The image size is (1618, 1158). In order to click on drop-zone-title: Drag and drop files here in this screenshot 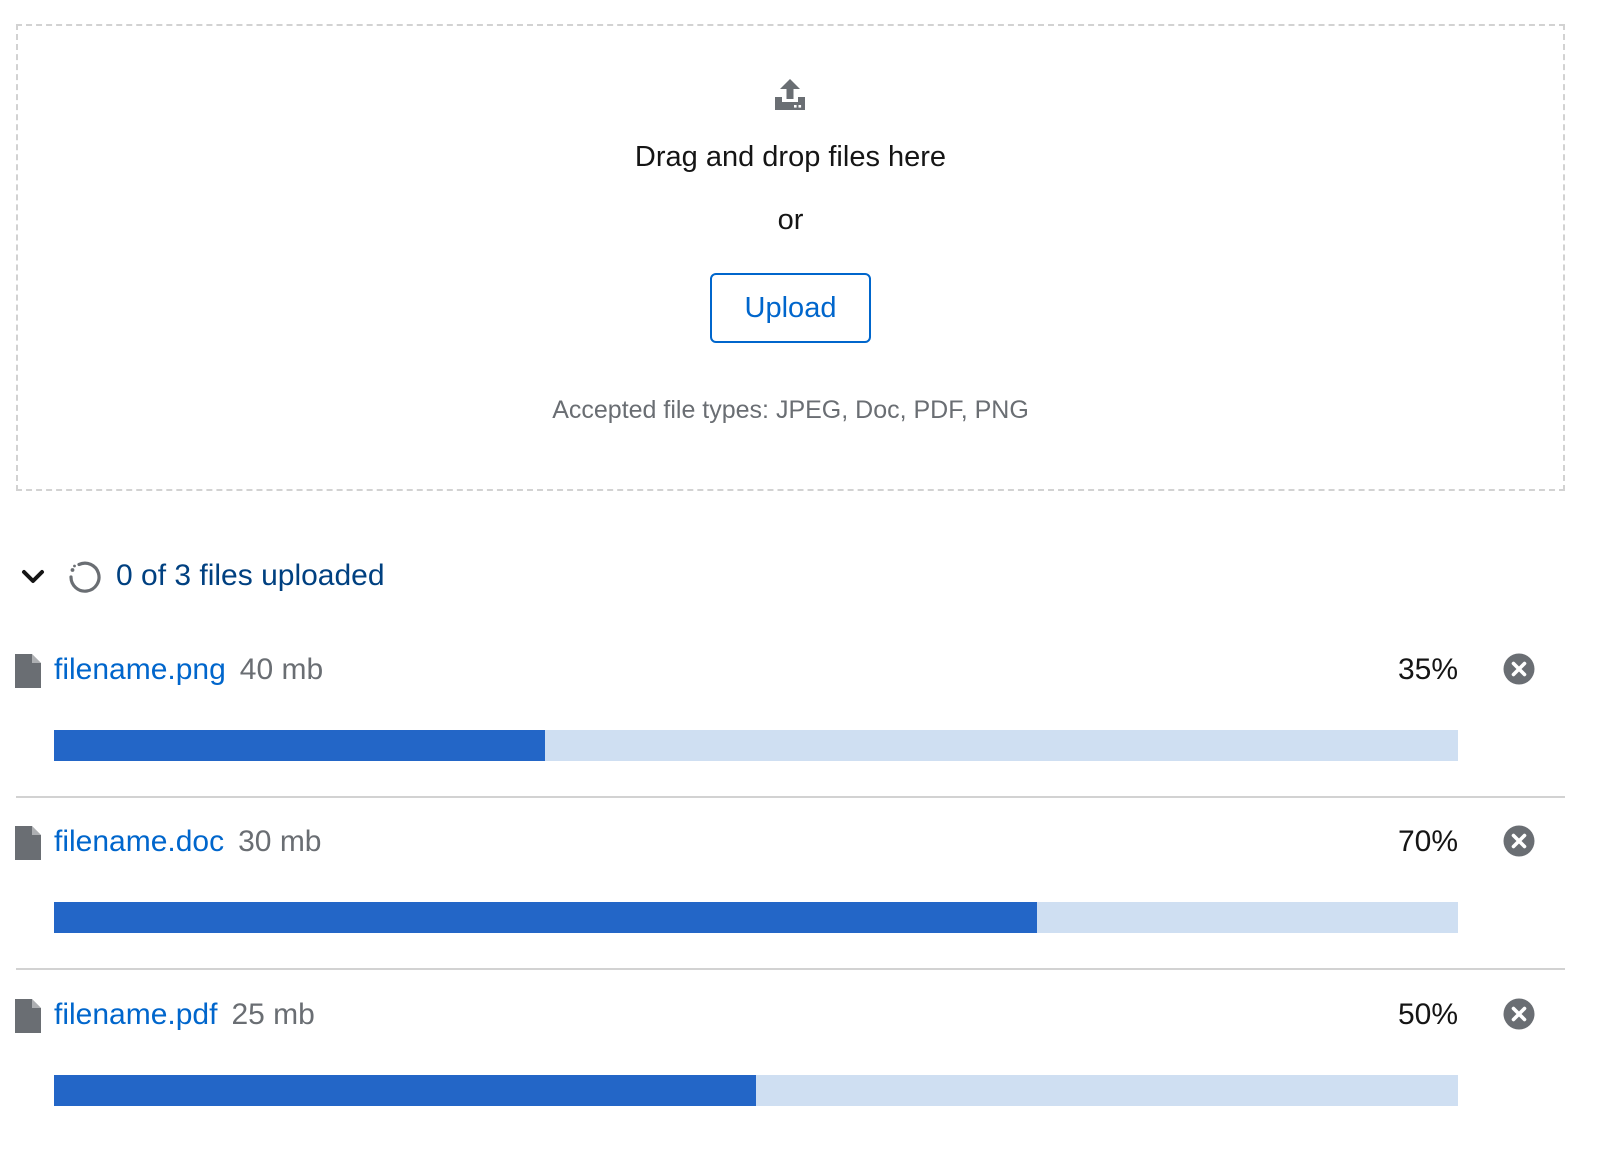, I will do `click(790, 157)`.